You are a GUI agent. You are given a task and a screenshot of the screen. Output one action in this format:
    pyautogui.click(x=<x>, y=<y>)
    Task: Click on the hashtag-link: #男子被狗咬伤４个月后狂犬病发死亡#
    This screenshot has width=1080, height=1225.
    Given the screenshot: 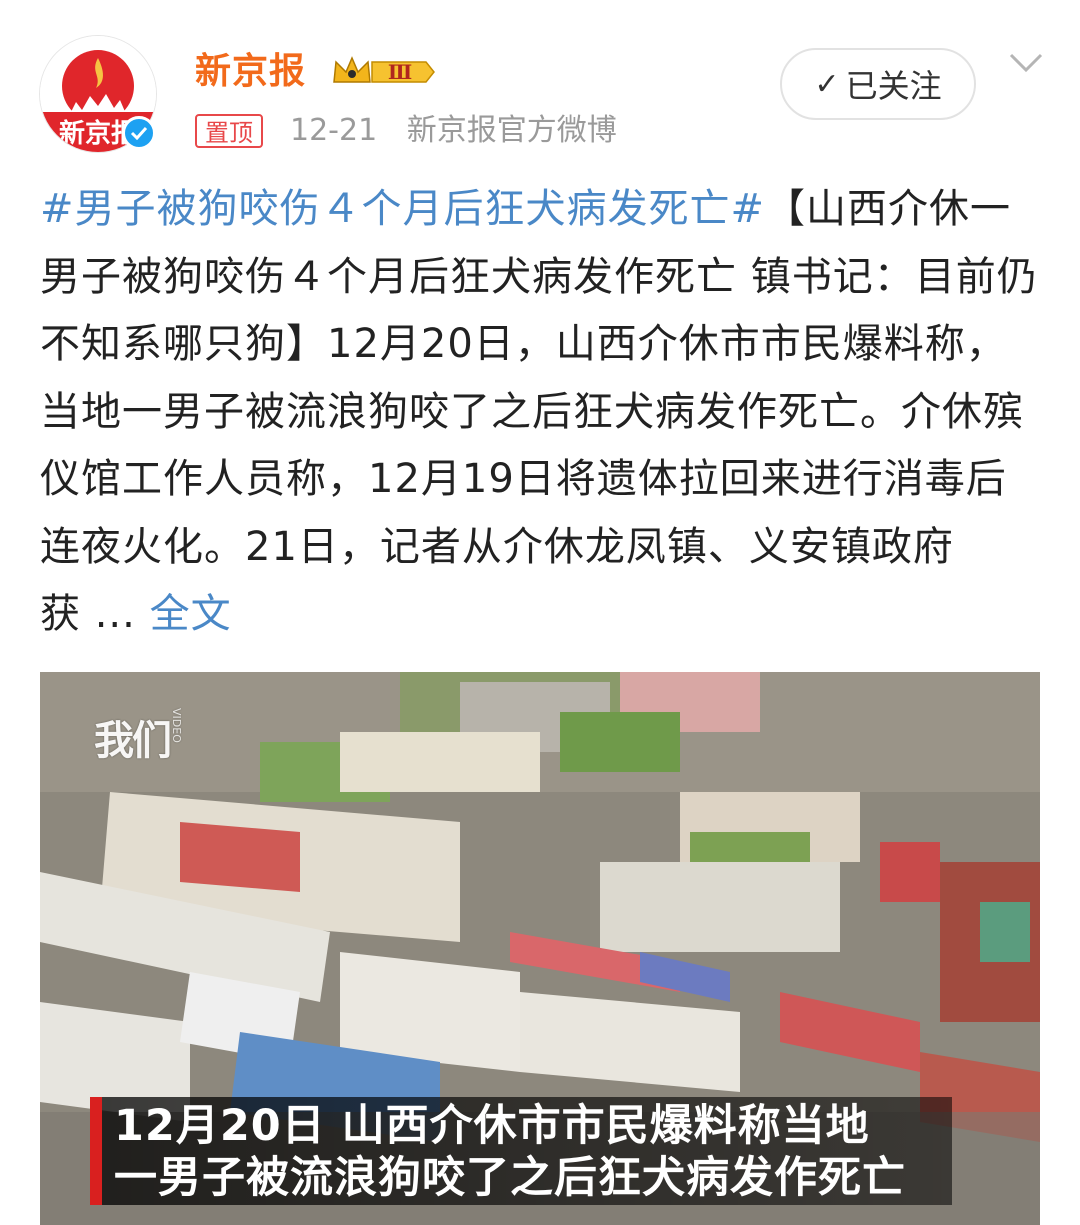 What is the action you would take?
    pyautogui.click(x=402, y=209)
    